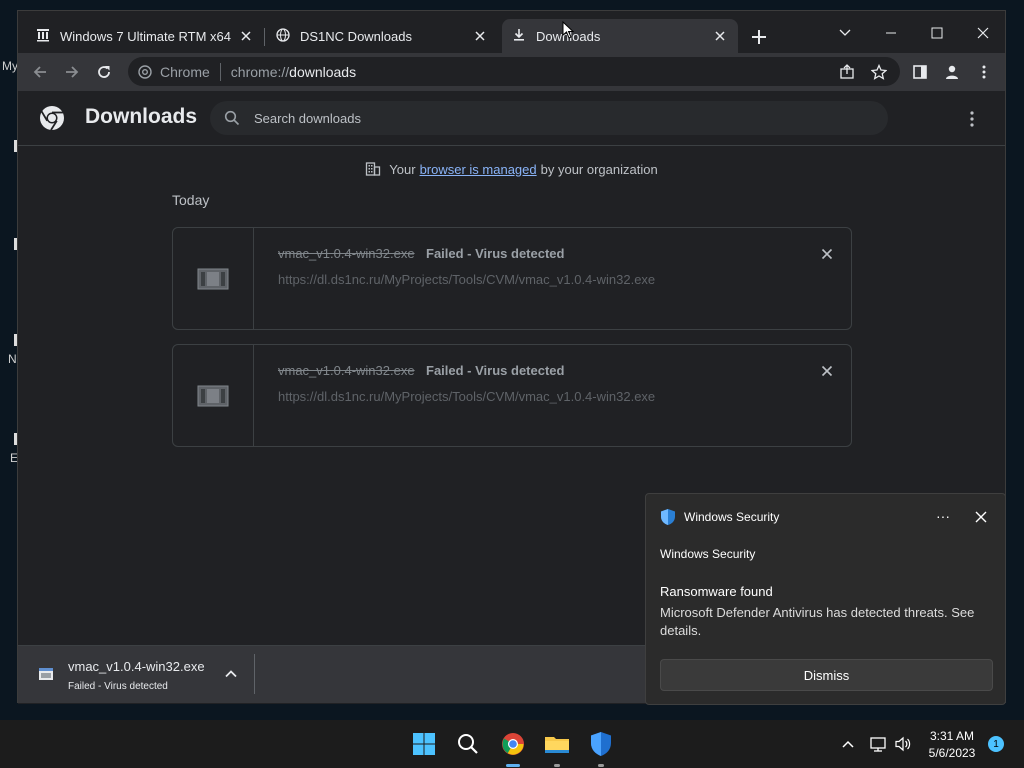 This screenshot has height=768, width=1024. What do you see at coordinates (879, 72) in the screenshot?
I see `bookmark-star-icon` at bounding box center [879, 72].